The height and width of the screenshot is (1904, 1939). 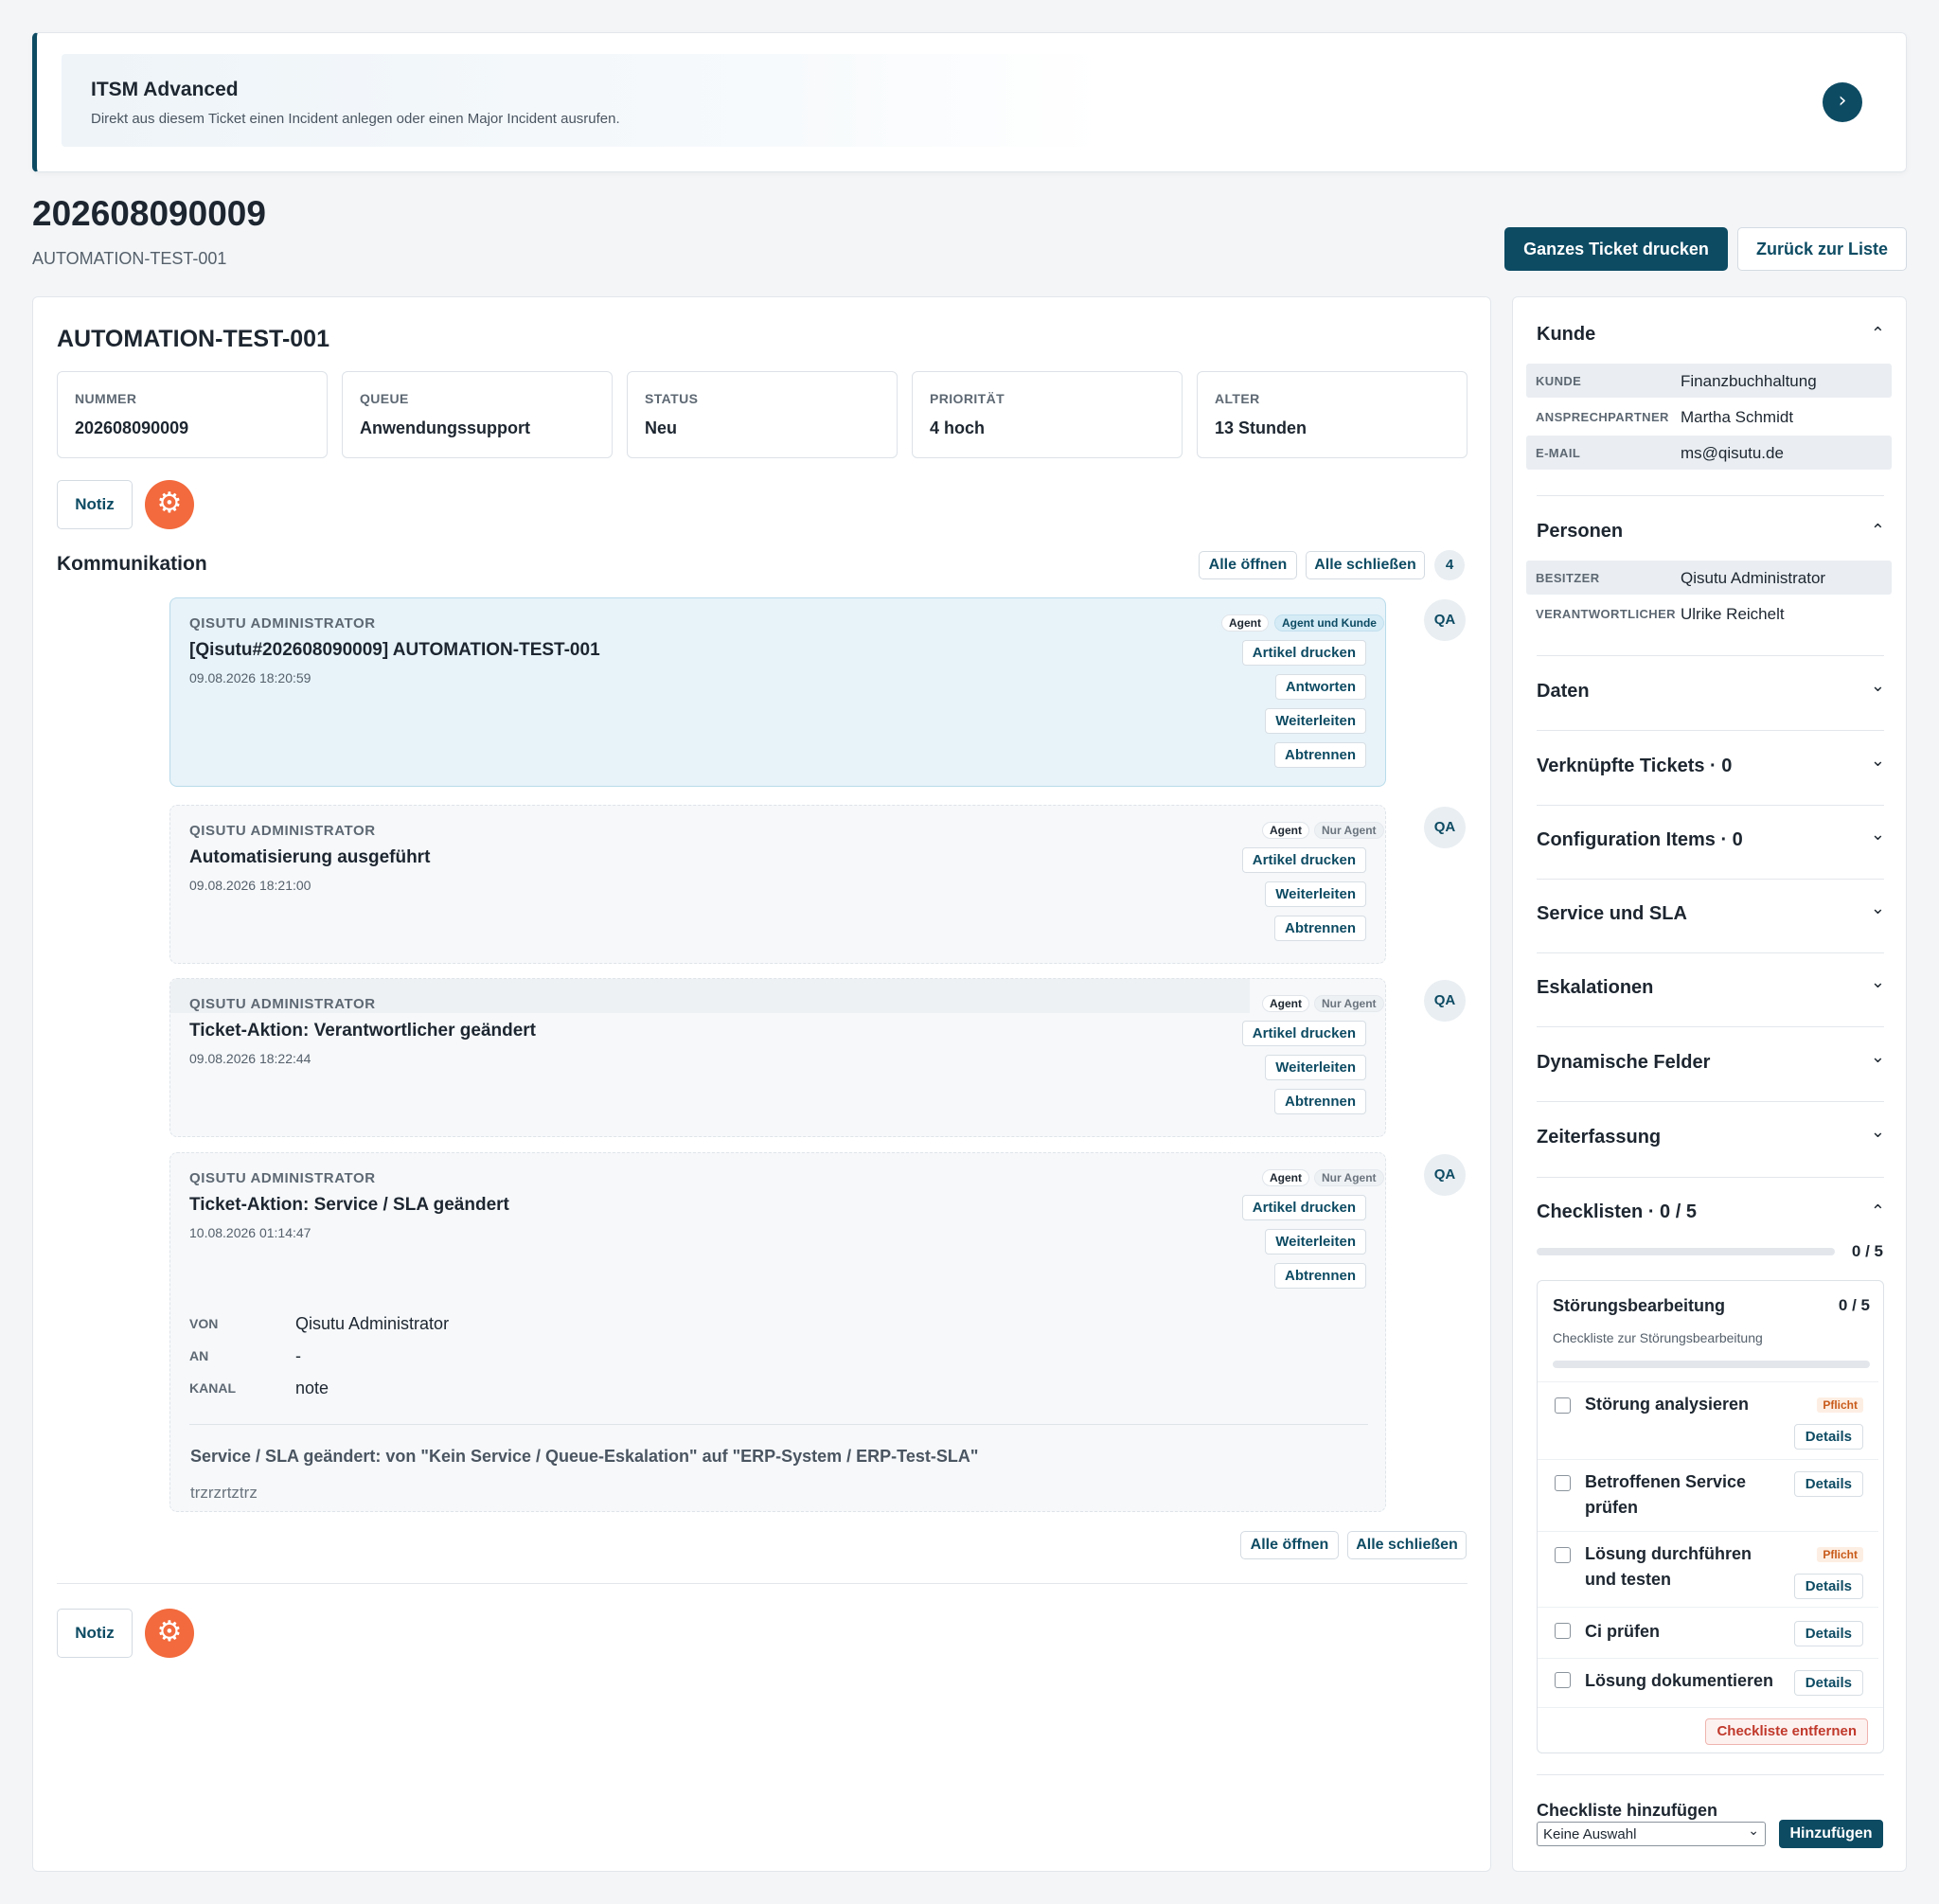 What do you see at coordinates (298, 1355) in the screenshot?
I see `meta-value: -` at bounding box center [298, 1355].